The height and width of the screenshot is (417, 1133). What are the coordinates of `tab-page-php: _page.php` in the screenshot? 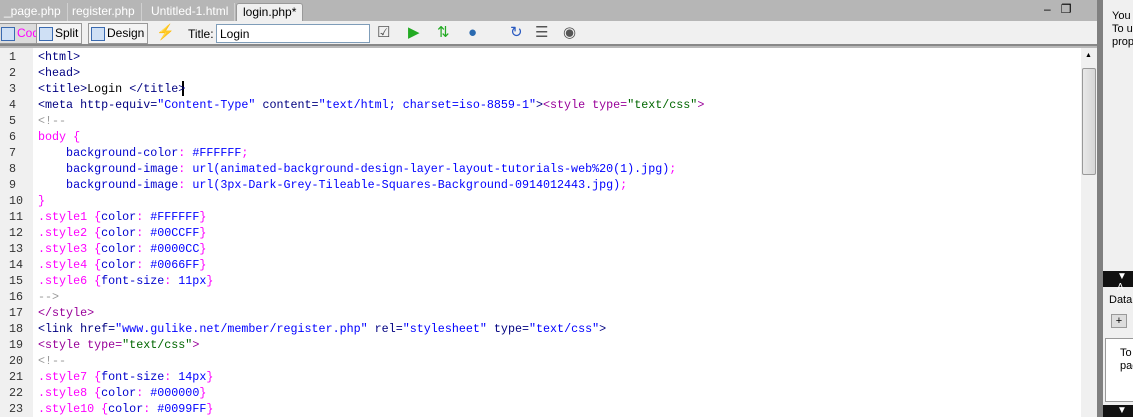 It's located at (34, 12).